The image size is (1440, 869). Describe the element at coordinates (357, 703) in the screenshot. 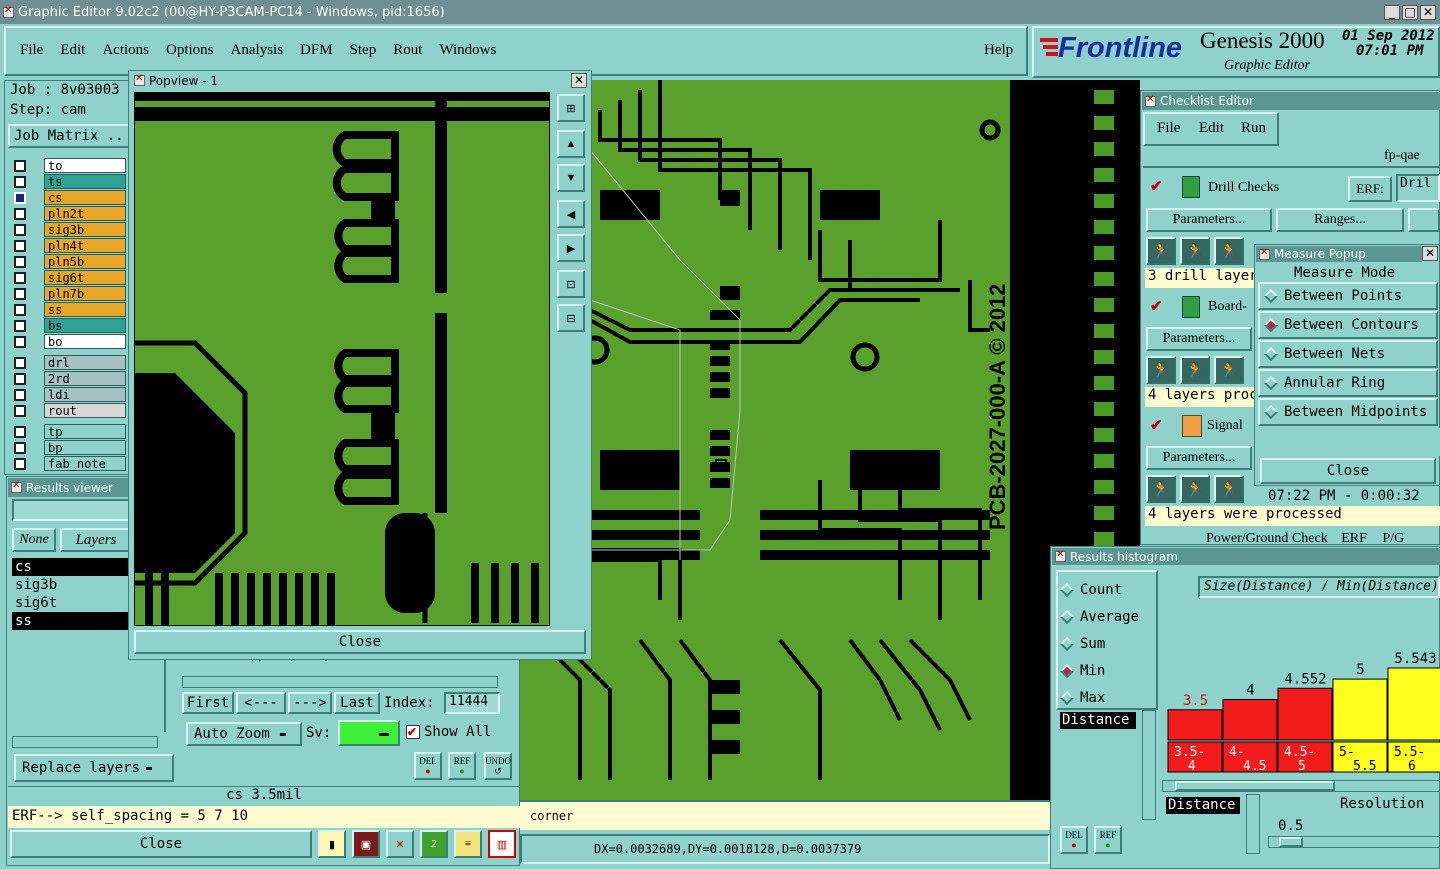

I see `last-button: Last` at that location.